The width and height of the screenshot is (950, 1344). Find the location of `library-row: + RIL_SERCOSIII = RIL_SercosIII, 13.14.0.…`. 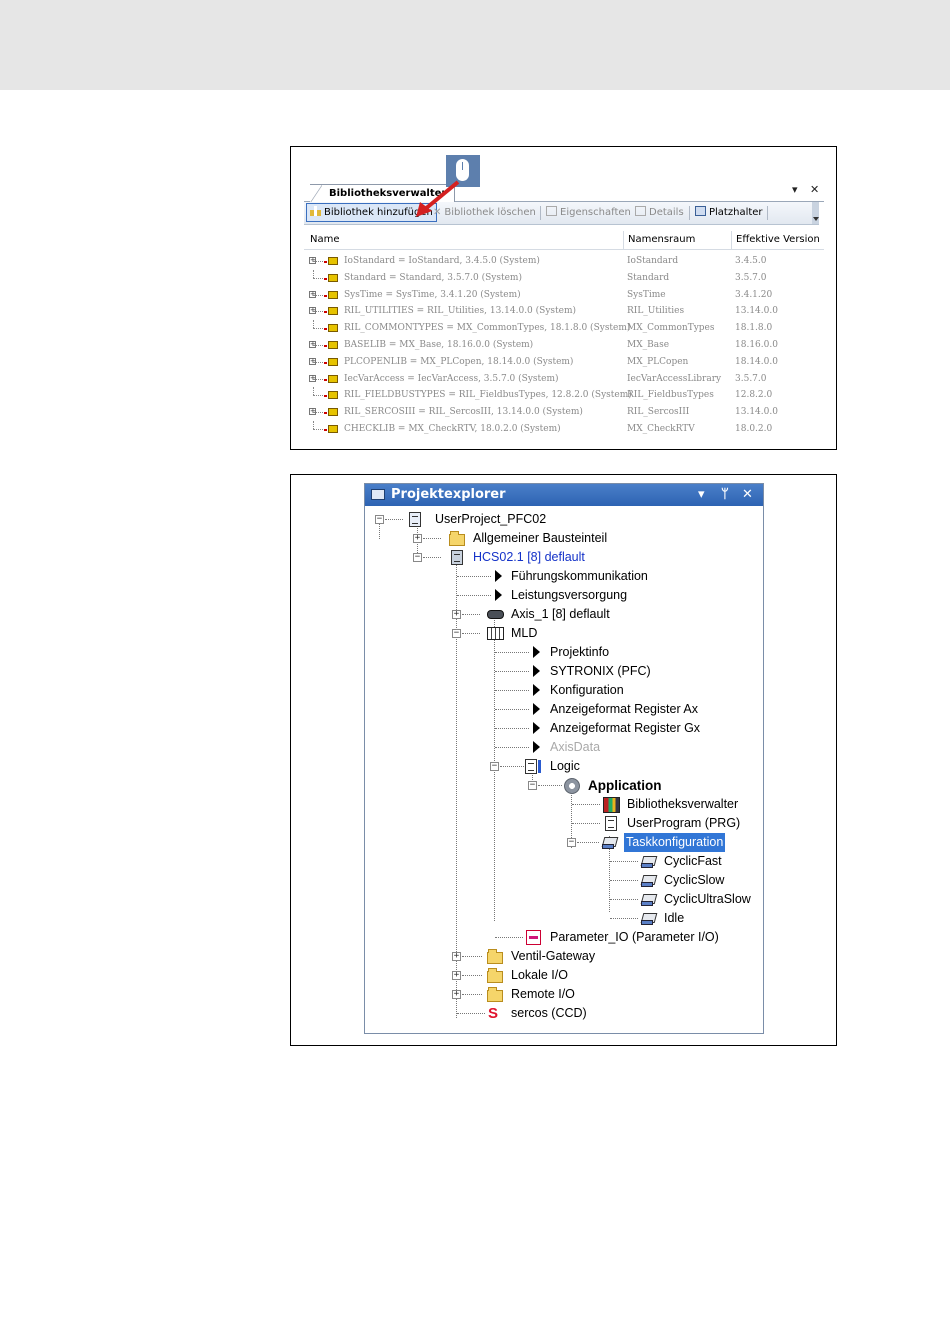

library-row: + RIL_SERCOSIII = RIL_SercosIII, 13.14.0.… is located at coordinates (564, 412).